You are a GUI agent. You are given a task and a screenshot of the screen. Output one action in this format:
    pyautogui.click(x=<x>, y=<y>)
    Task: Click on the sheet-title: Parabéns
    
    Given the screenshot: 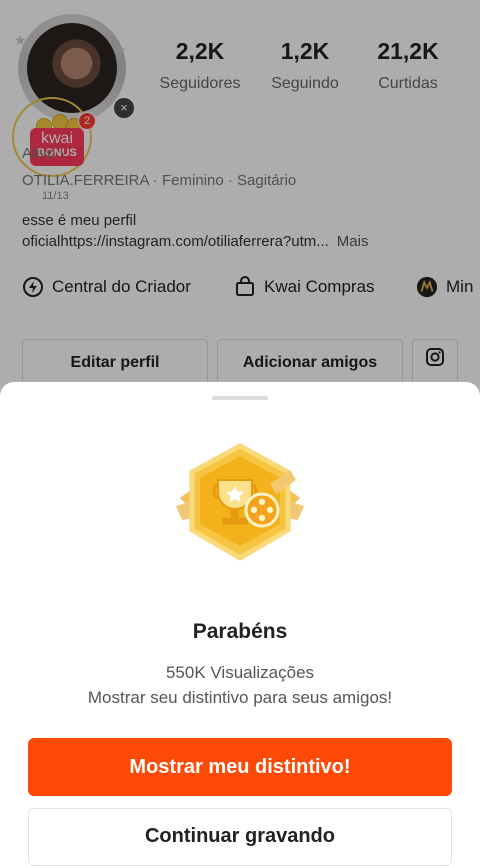 What is the action you would take?
    pyautogui.click(x=240, y=631)
    